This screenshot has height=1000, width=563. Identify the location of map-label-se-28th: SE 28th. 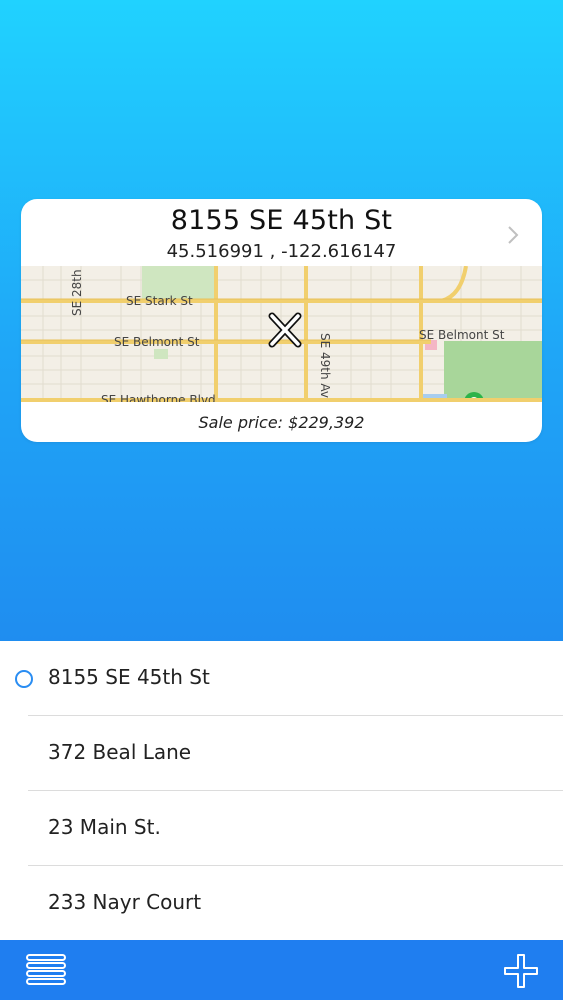
(77, 292).